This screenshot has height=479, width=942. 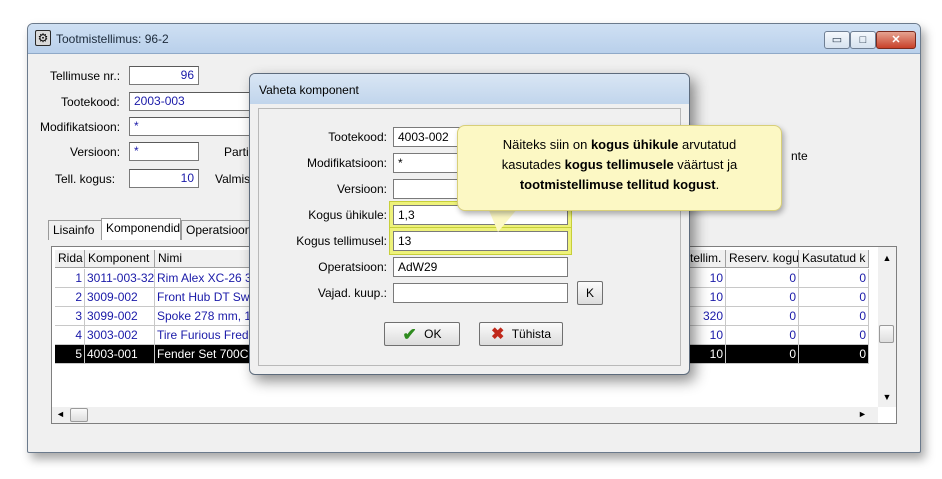 I want to click on callout-text: Näiteks siin on, so click(x=546, y=144).